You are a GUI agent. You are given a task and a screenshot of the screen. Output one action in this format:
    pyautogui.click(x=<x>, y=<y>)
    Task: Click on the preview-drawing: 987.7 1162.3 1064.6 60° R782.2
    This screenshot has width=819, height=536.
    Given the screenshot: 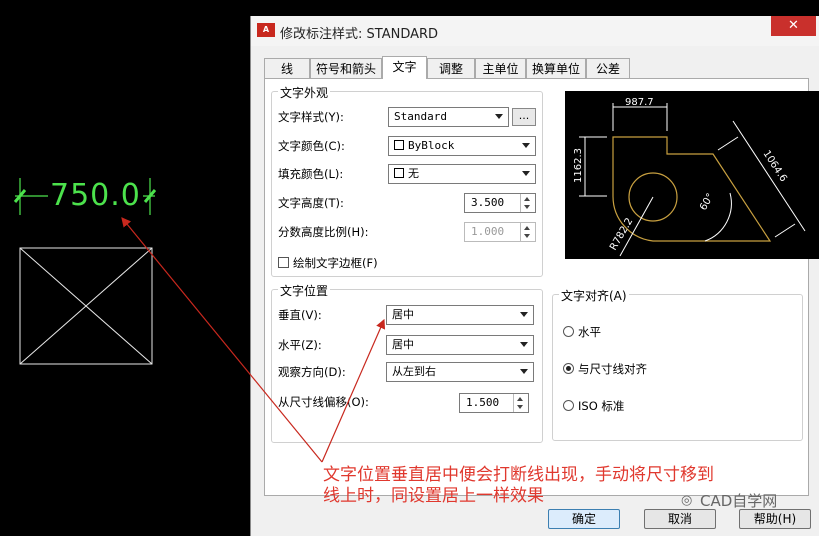 What is the action you would take?
    pyautogui.click(x=689, y=177)
    